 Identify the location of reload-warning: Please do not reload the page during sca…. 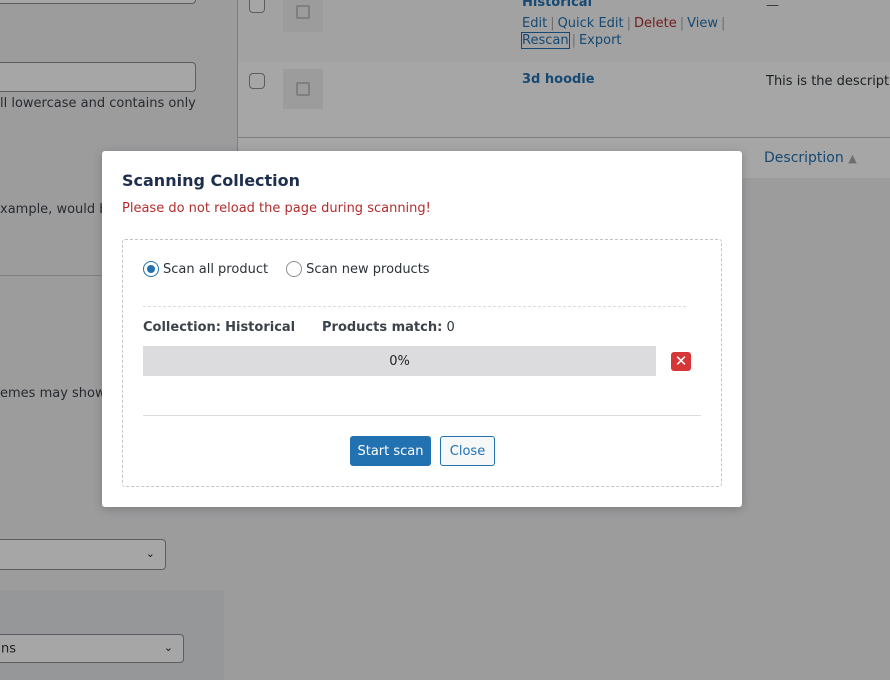
(276, 208).